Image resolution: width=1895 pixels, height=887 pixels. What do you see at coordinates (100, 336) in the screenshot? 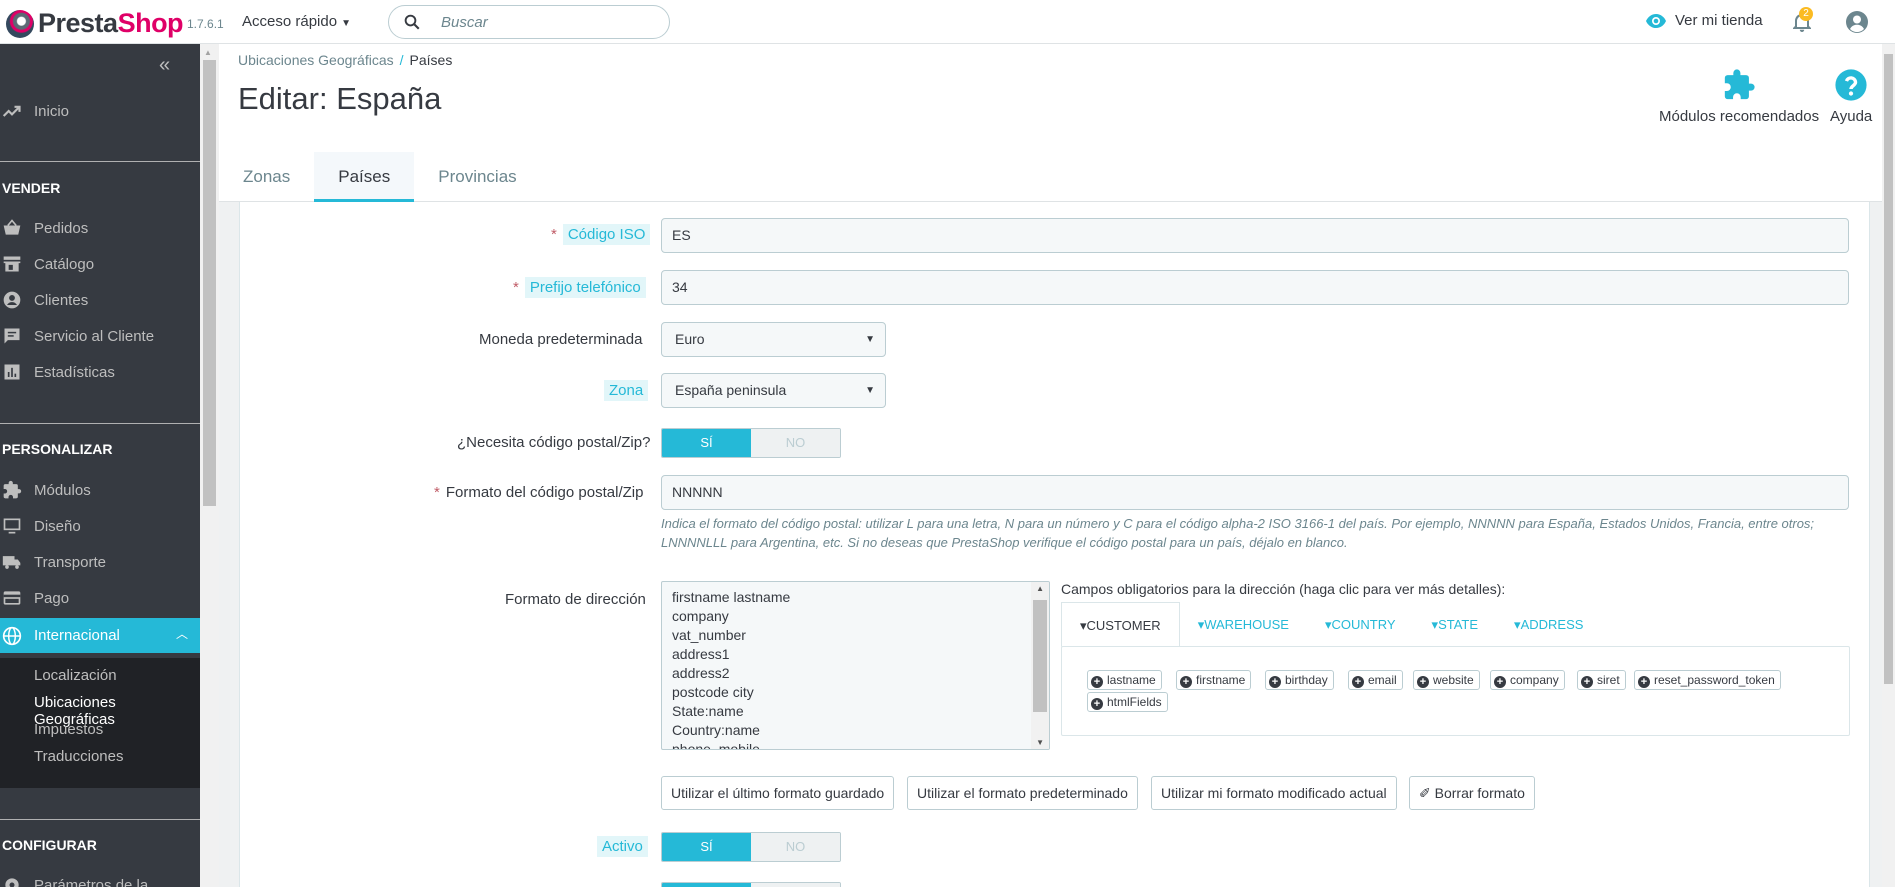
I see `sidebar-item-servicio: Servicio al Cliente` at bounding box center [100, 336].